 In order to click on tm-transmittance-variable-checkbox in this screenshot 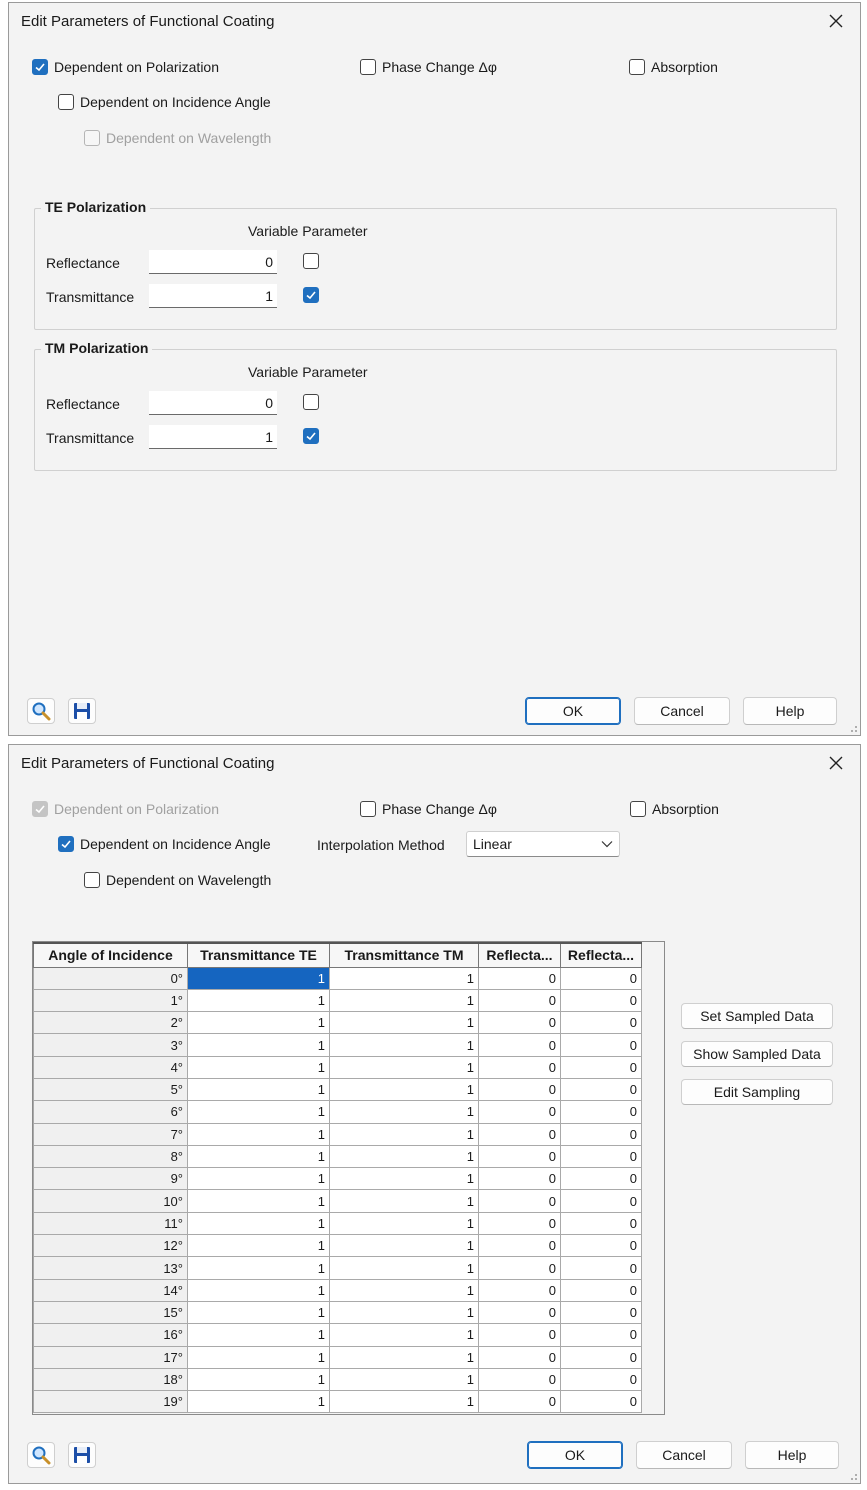, I will do `click(314, 436)`.